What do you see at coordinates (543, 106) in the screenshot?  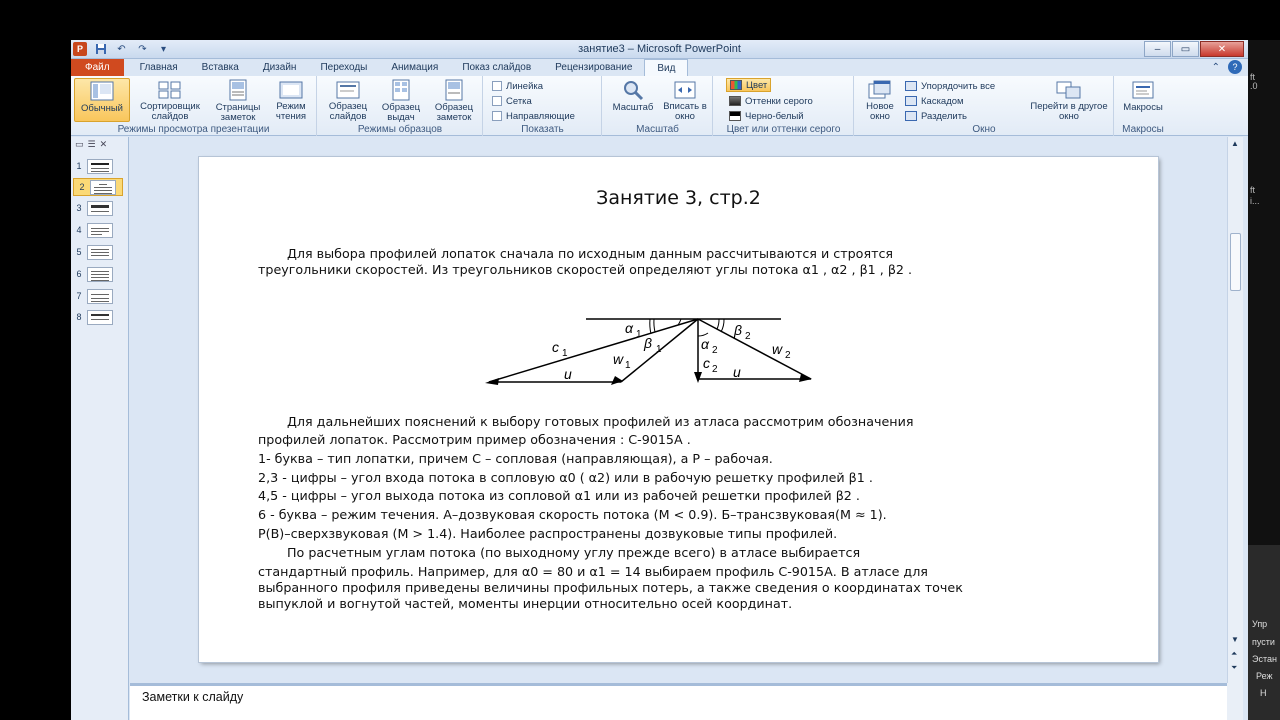 I see `group-show: Линейка Сетка Направляющие Показать` at bounding box center [543, 106].